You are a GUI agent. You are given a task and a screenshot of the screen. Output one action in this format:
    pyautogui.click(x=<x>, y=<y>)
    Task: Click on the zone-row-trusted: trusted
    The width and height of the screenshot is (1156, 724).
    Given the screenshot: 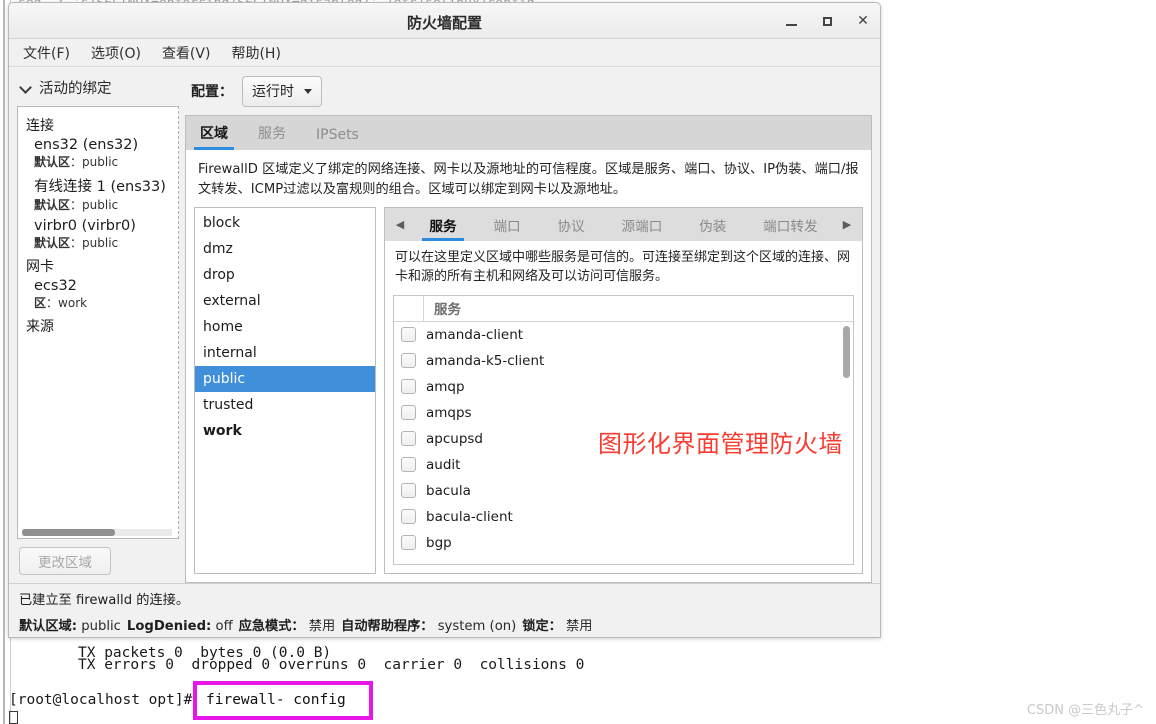 What is the action you would take?
    pyautogui.click(x=285, y=405)
    